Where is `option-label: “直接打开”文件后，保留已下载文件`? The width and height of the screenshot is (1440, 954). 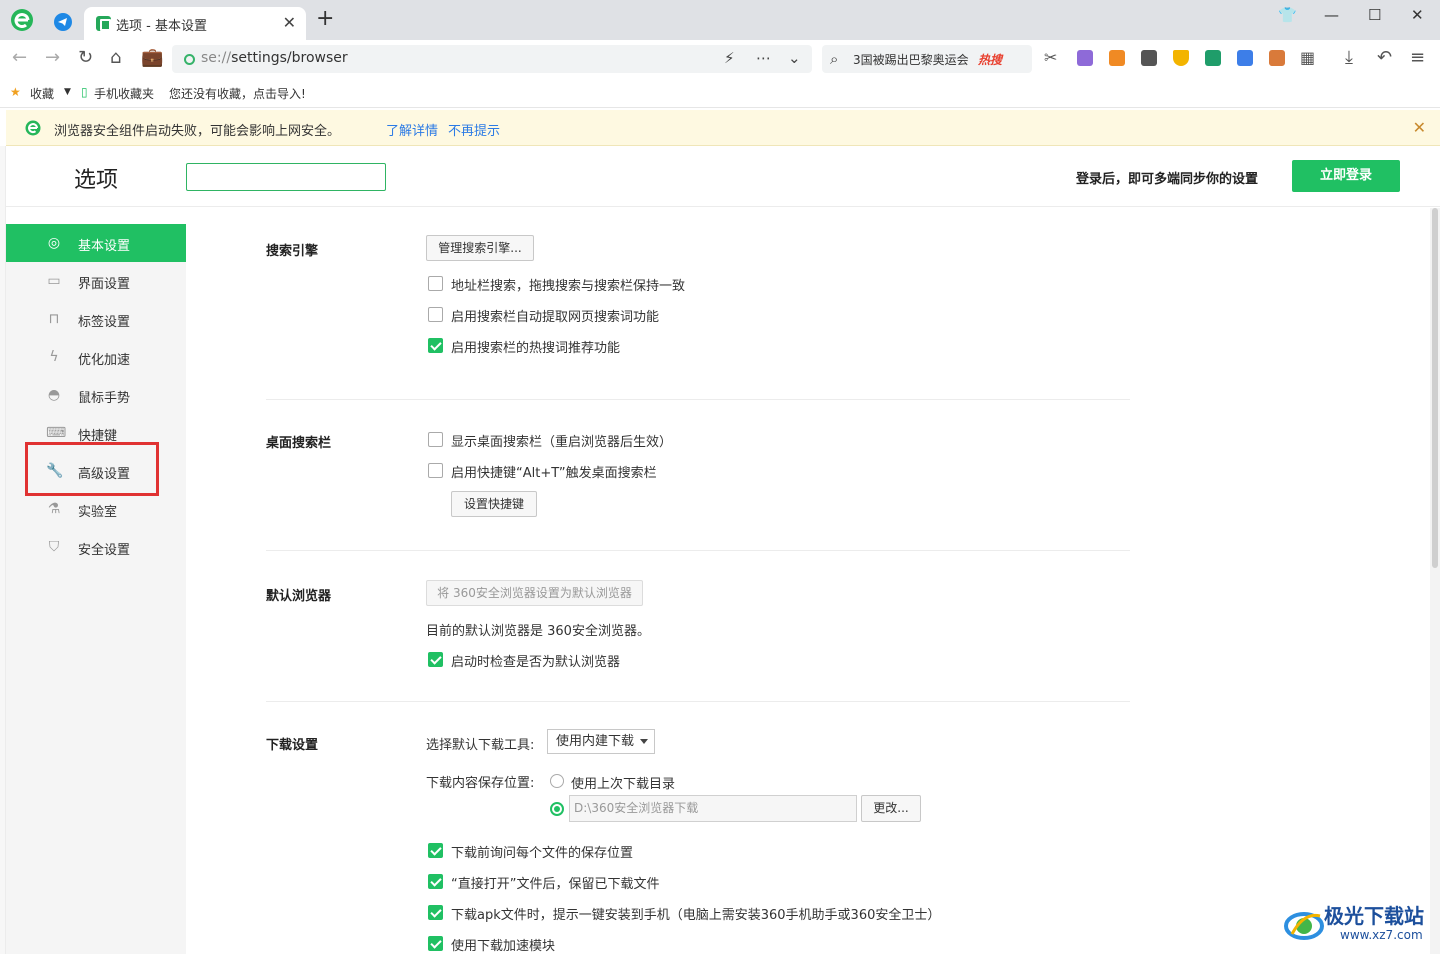 option-label: “直接打开”文件后，保留已下载文件 is located at coordinates (555, 884).